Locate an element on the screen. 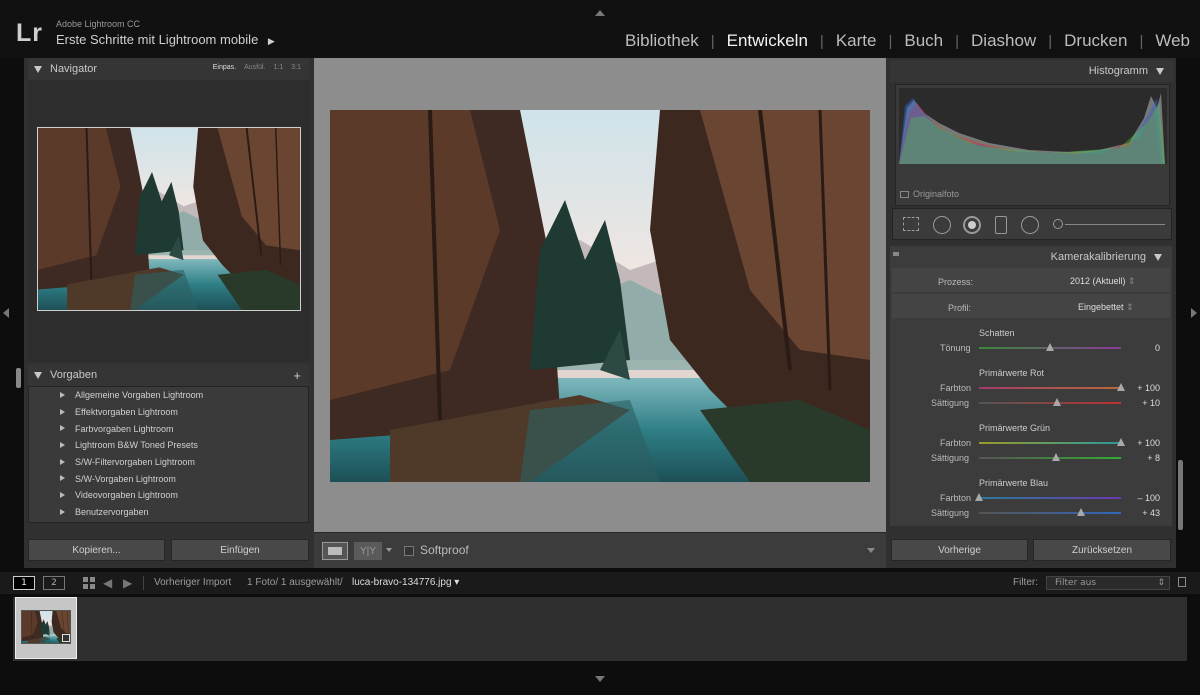 This screenshot has width=1200, height=695. filter-label: Filter: is located at coordinates (1025, 582).